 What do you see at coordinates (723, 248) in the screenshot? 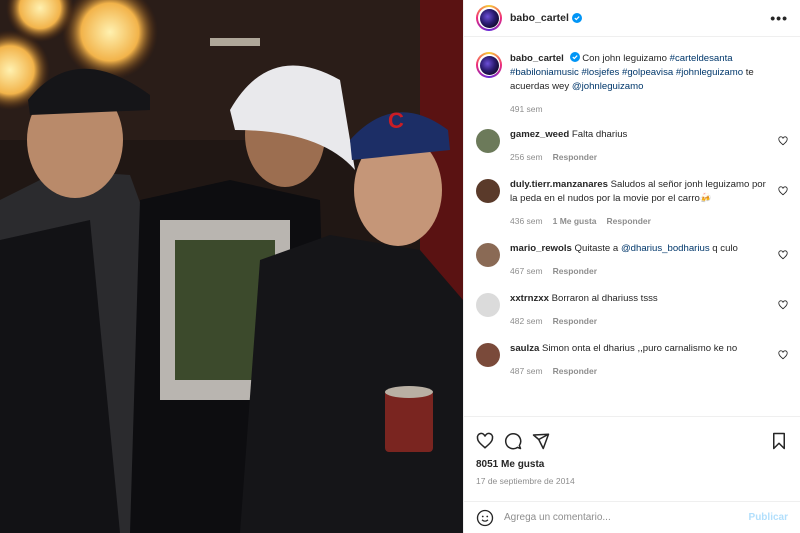
I see `comment-text-suffix: q culo` at bounding box center [723, 248].